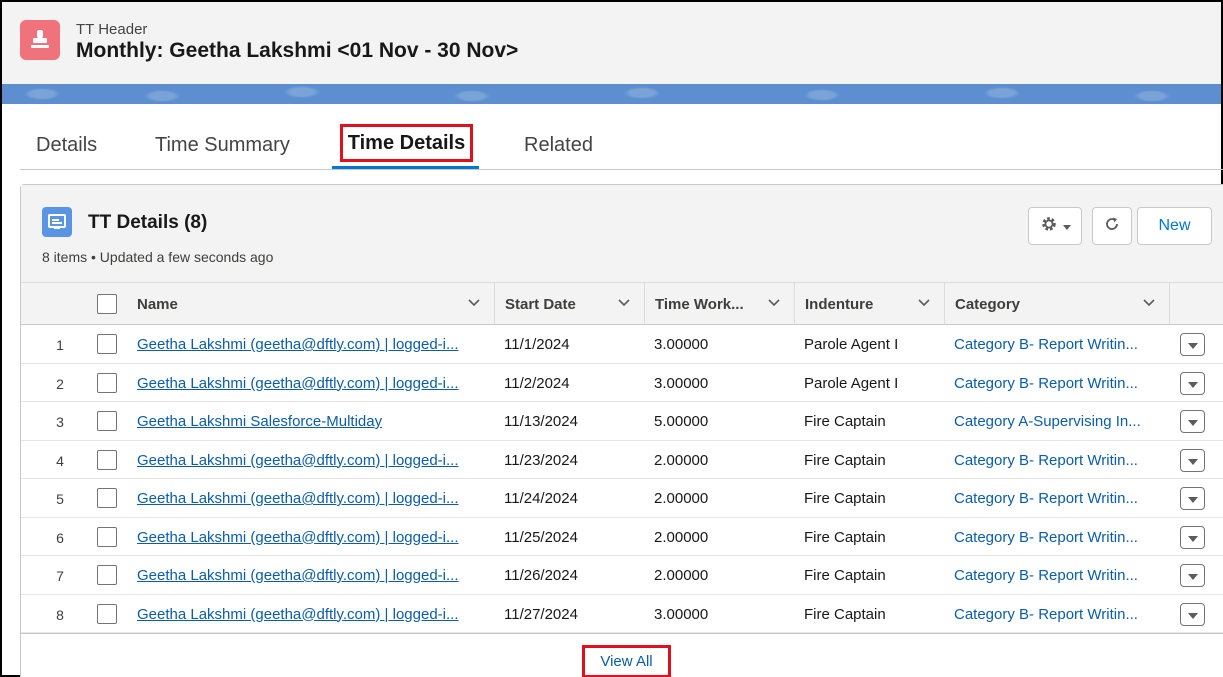 Image resolution: width=1223 pixels, height=677 pixels. What do you see at coordinates (541, 614) in the screenshot?
I see `start-date-cell: 11/27/2024` at bounding box center [541, 614].